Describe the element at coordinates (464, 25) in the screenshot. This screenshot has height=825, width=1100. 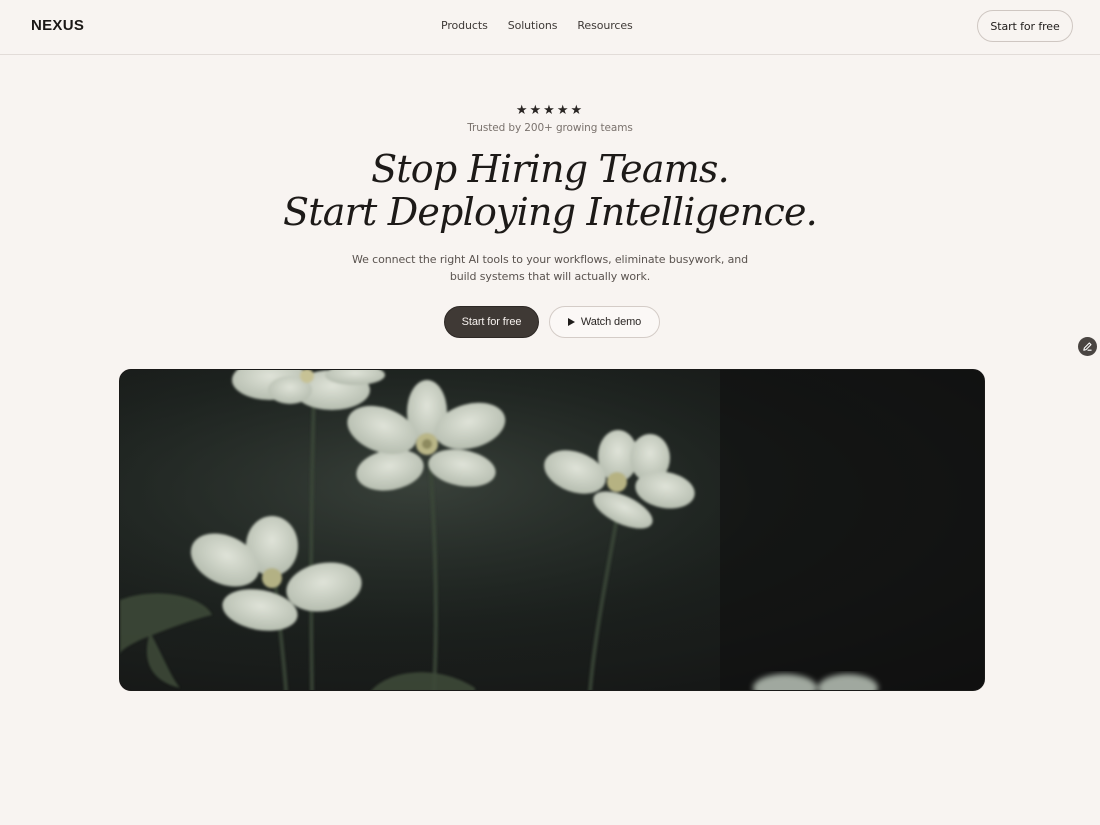
I see `nav-products: Products` at that location.